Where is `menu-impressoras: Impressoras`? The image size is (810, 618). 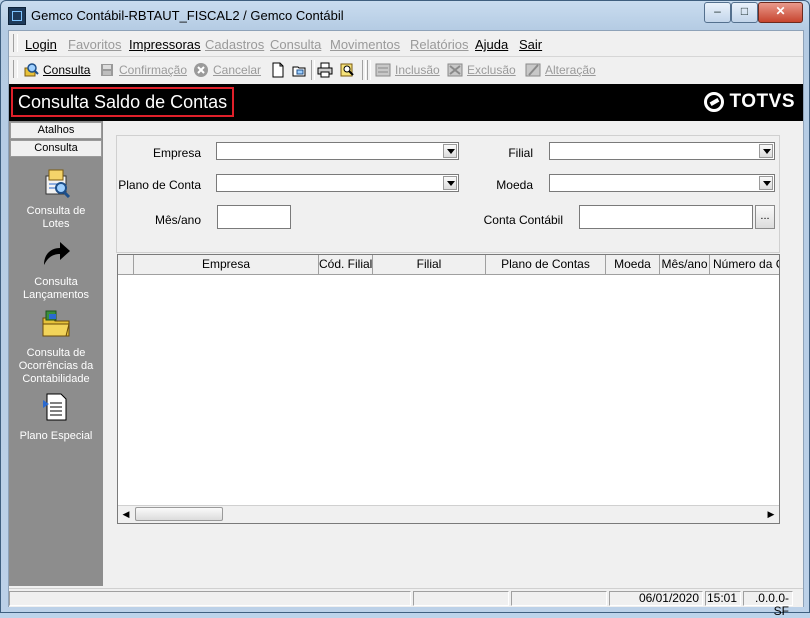 menu-impressoras: Impressoras is located at coordinates (165, 44).